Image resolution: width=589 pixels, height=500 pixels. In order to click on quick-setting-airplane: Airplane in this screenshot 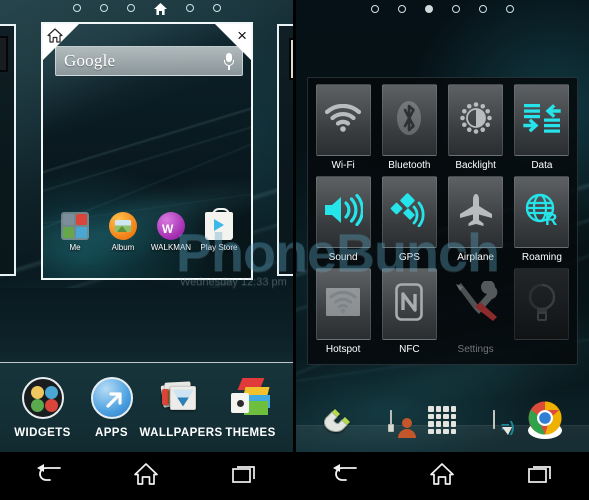, I will do `click(476, 221)`.